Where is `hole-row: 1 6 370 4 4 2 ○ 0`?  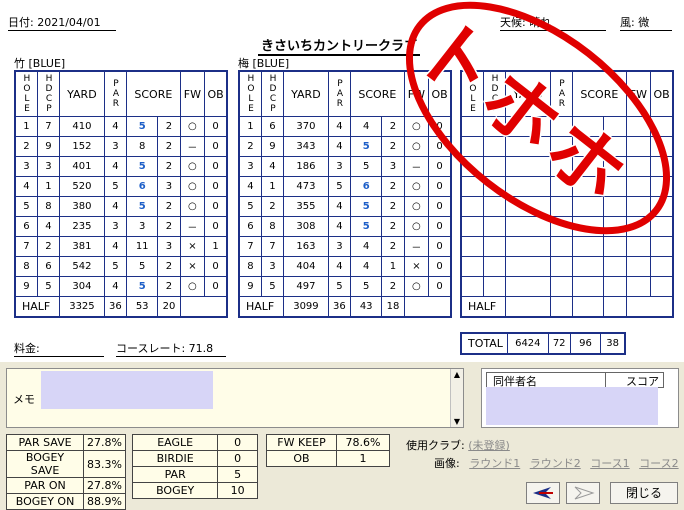 hole-row: 1 6 370 4 4 2 ○ 0 is located at coordinates (345, 126).